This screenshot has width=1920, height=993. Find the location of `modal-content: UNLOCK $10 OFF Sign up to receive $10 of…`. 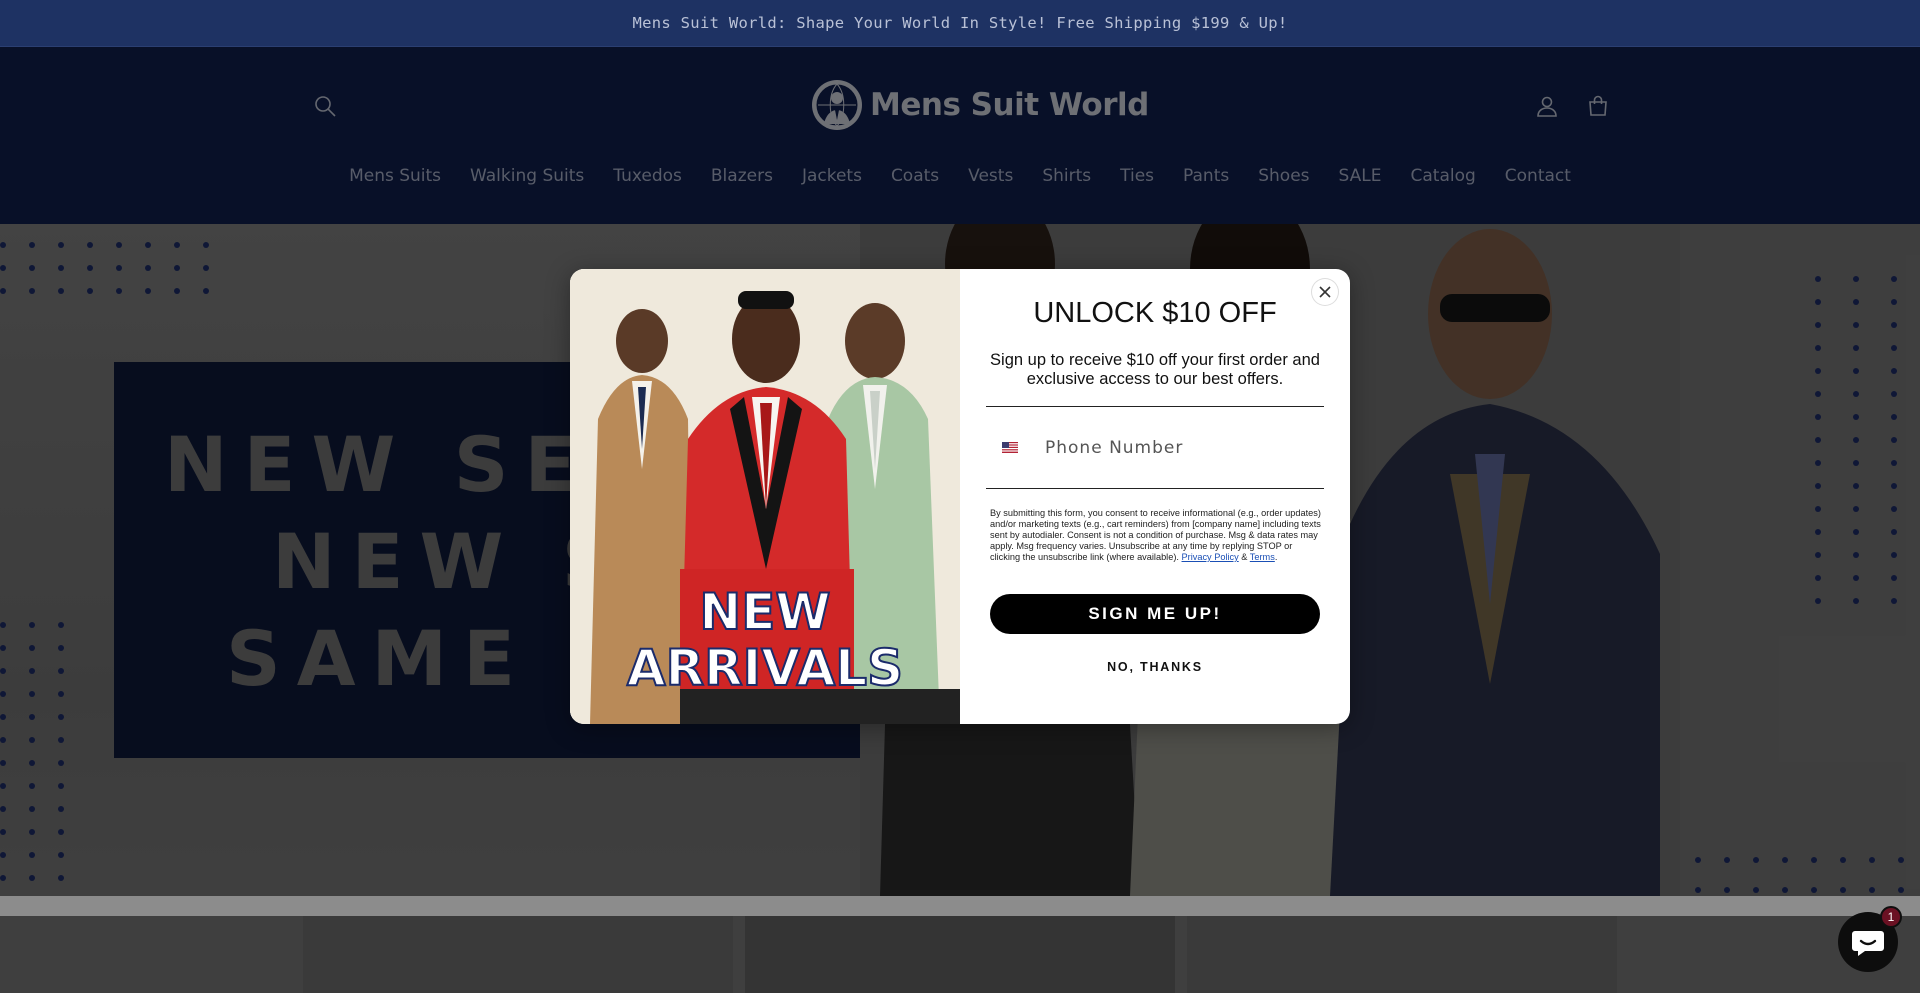

modal-content: UNLOCK $10 OFF Sign up to receive $10 of… is located at coordinates (1155, 496).